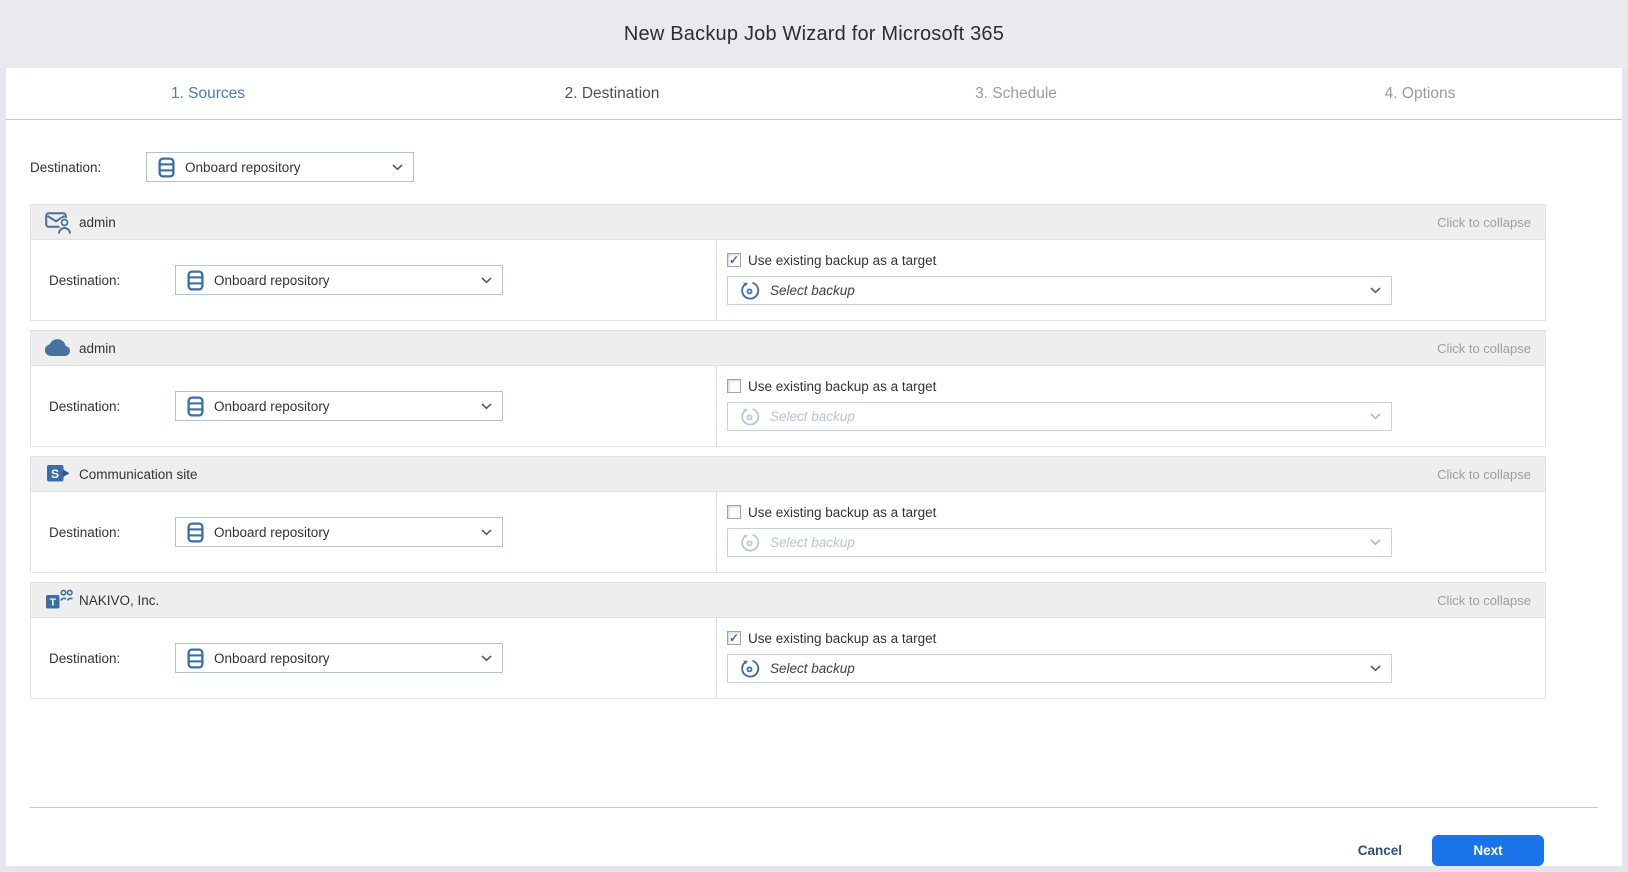 The image size is (1628, 872). Describe the element at coordinates (1380, 850) in the screenshot. I see `cancel-button: Cancel` at that location.